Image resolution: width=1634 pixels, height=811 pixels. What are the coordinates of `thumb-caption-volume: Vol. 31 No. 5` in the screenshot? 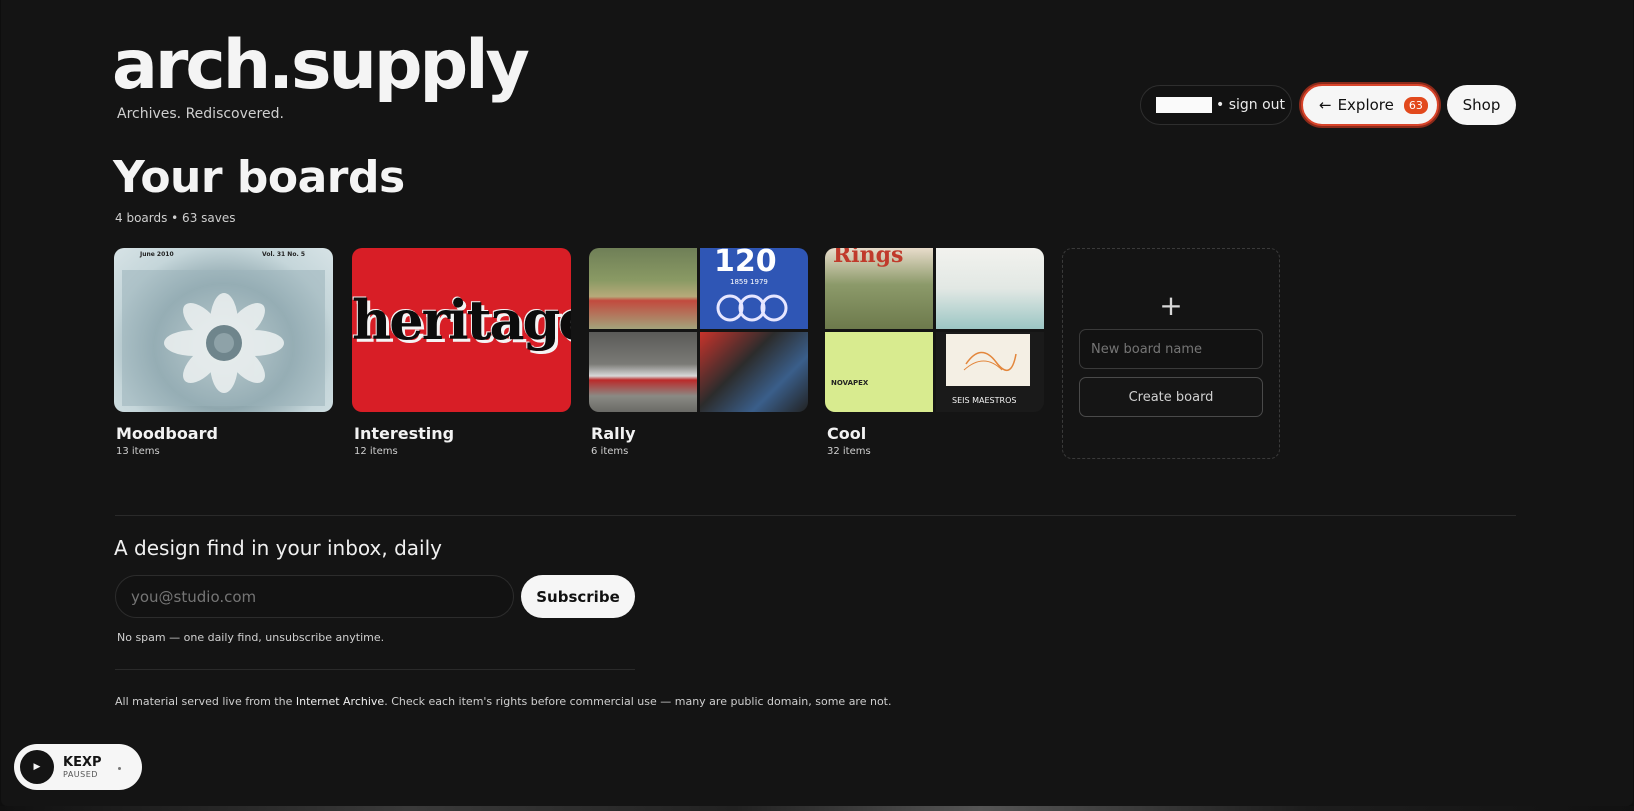 It's located at (283, 254).